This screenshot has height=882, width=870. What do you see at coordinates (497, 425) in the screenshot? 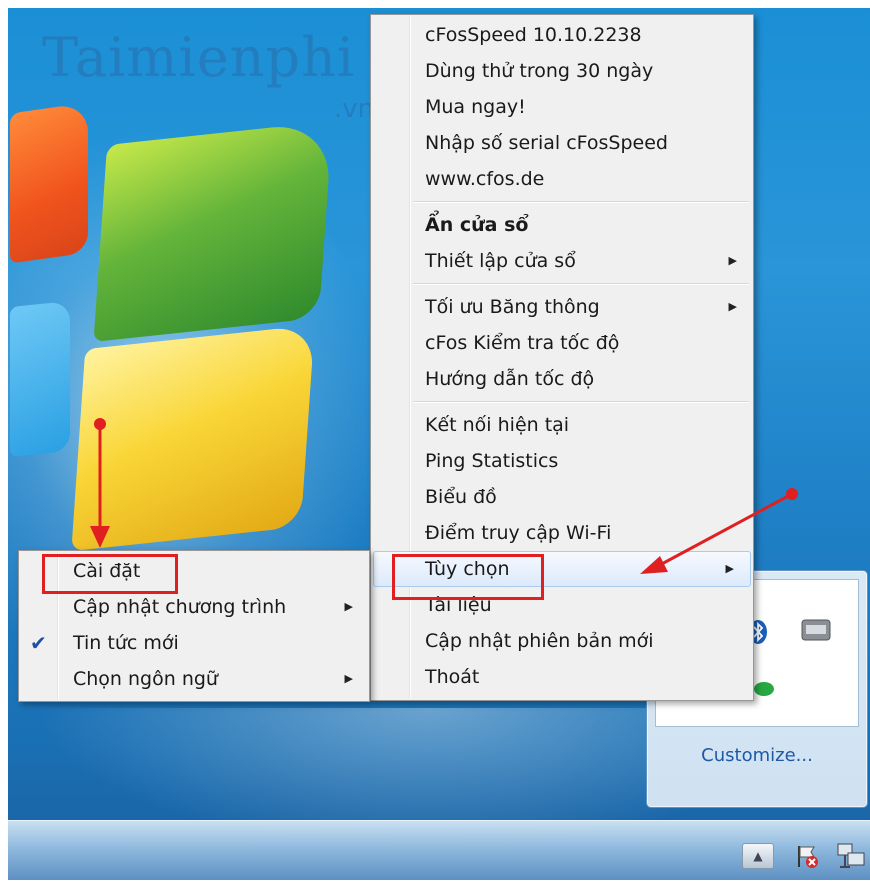
I see `menu-item-label: Kết nối hiện tại` at bounding box center [497, 425].